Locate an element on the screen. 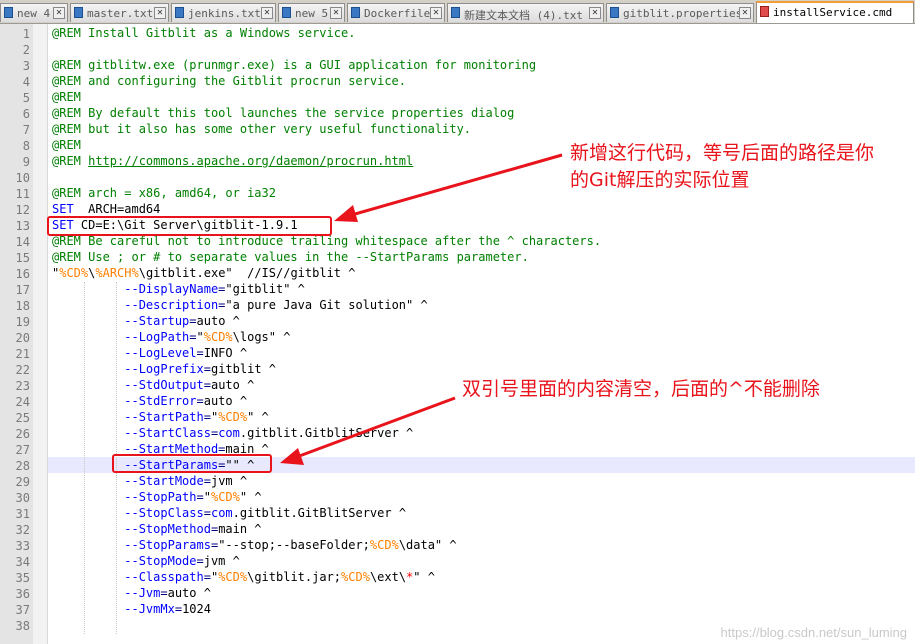 The height and width of the screenshot is (644, 915). arrow-2-line is located at coordinates (374, 428).